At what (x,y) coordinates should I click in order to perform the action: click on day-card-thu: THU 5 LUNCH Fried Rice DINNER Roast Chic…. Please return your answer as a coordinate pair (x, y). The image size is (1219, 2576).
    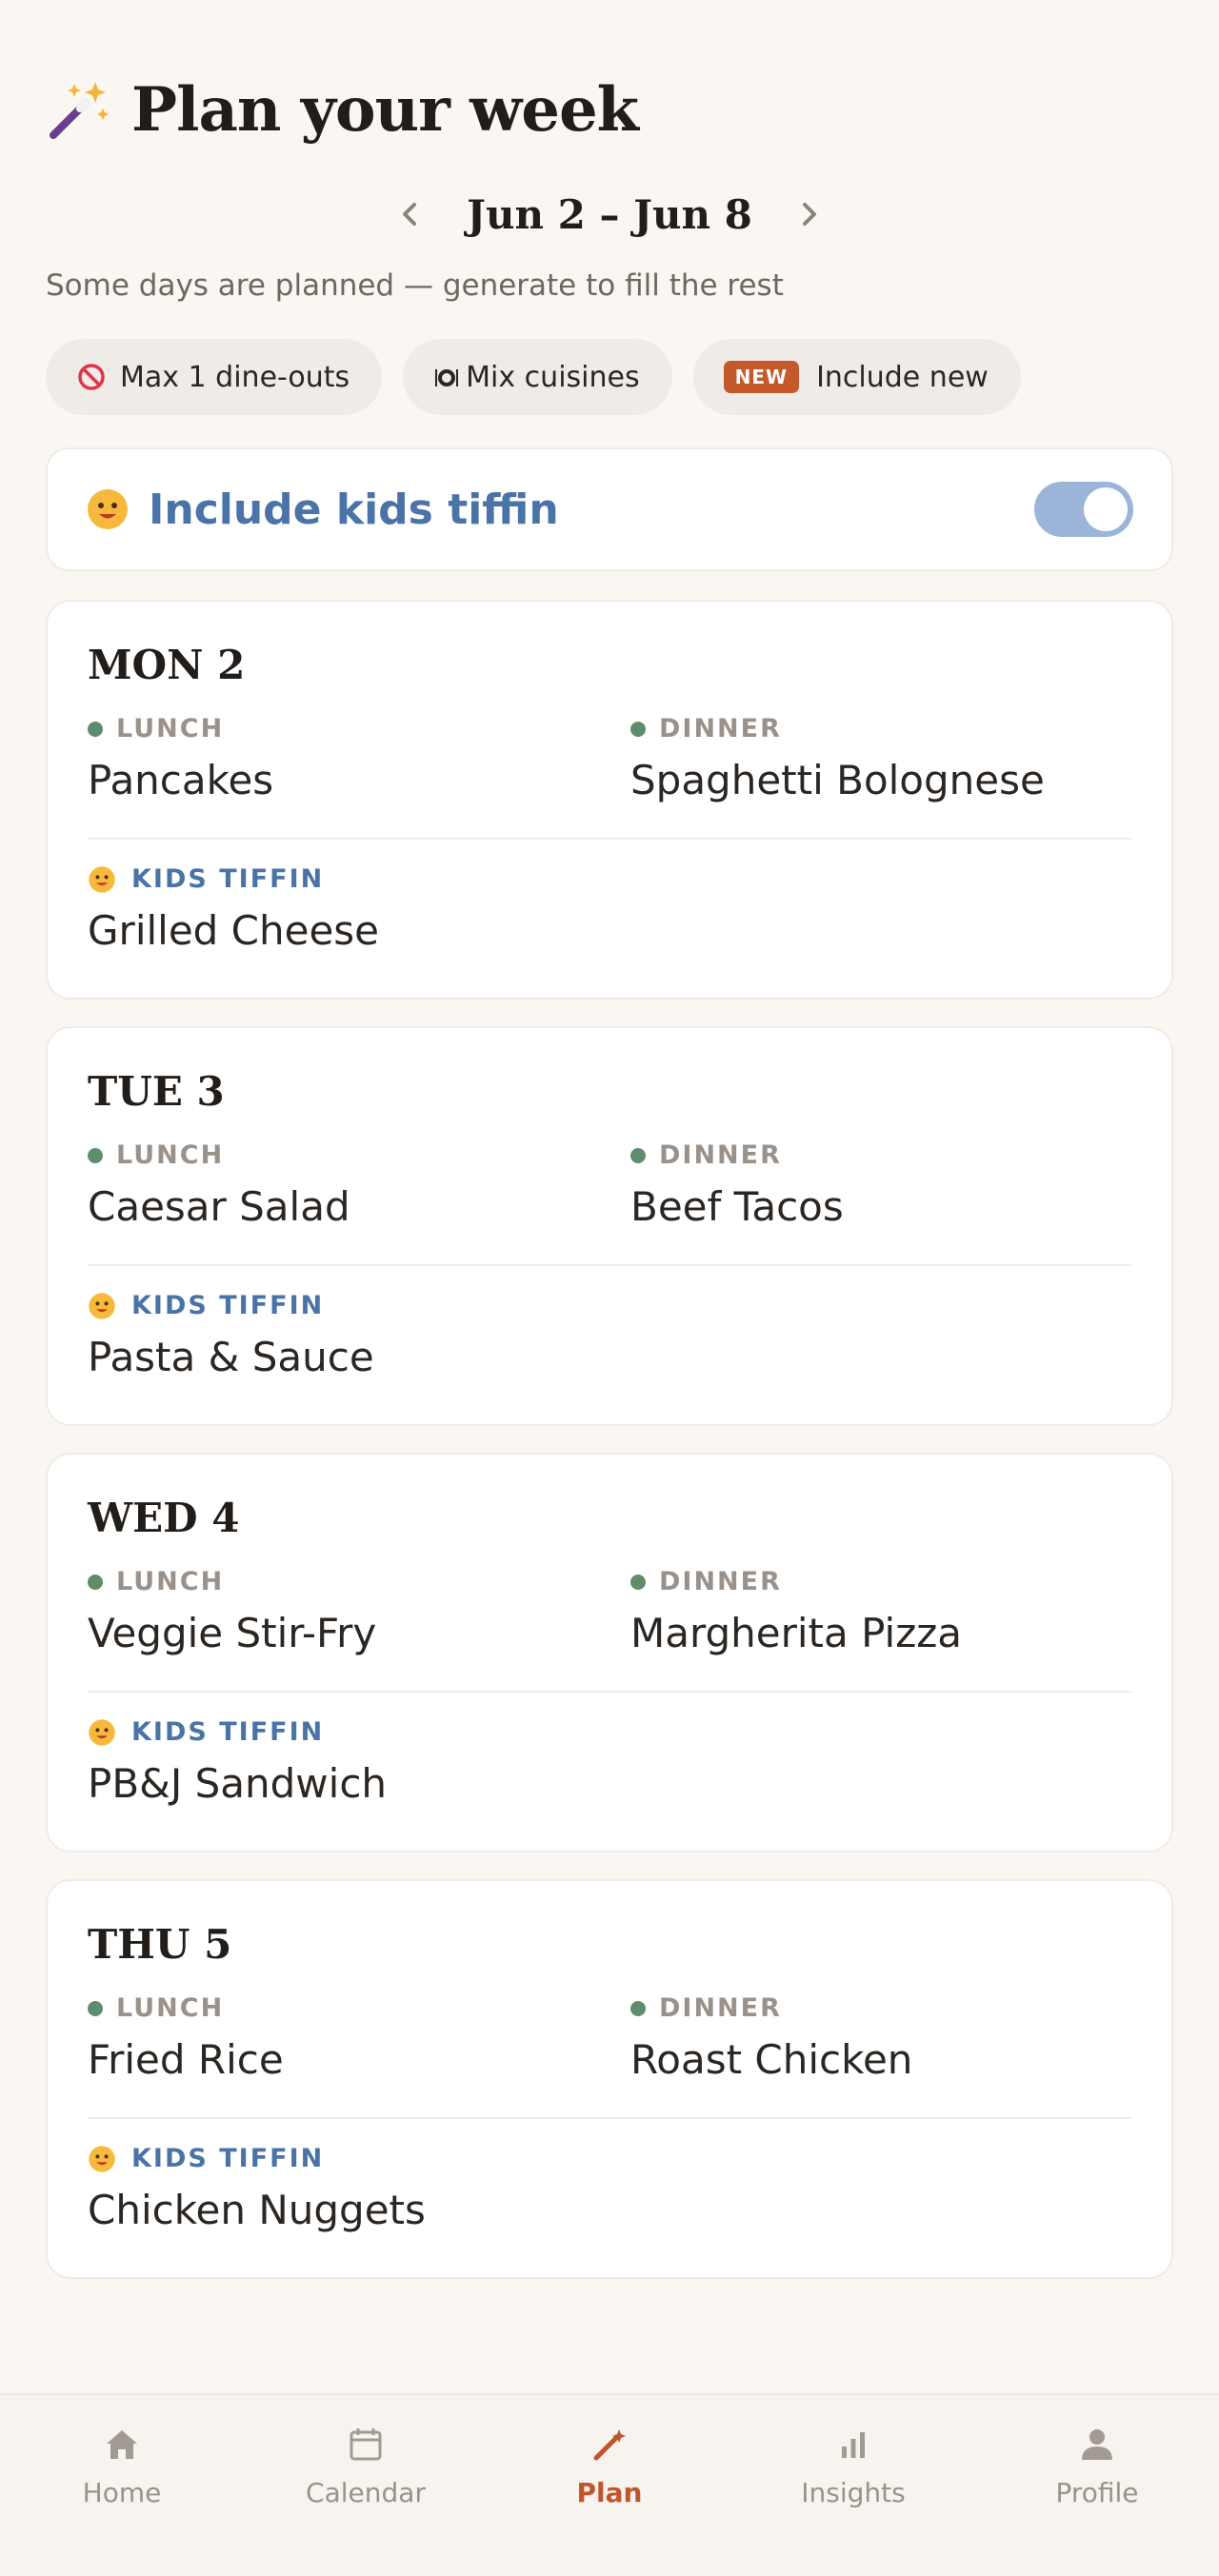
    Looking at the image, I should click on (609, 2079).